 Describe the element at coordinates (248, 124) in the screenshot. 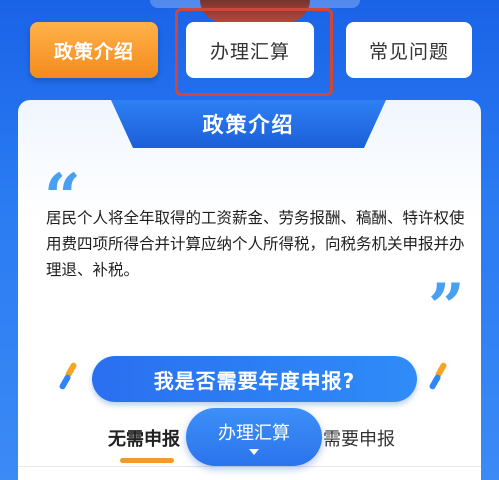

I see `section-banner-title: 政策介绍` at that location.